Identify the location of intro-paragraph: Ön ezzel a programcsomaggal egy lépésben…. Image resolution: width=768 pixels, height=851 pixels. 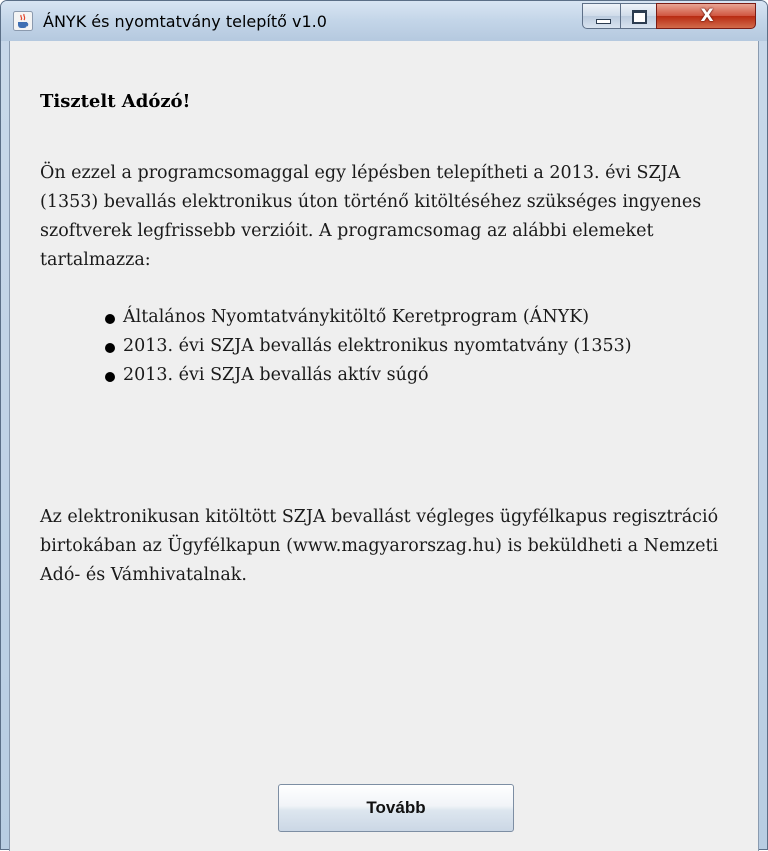
(371, 216).